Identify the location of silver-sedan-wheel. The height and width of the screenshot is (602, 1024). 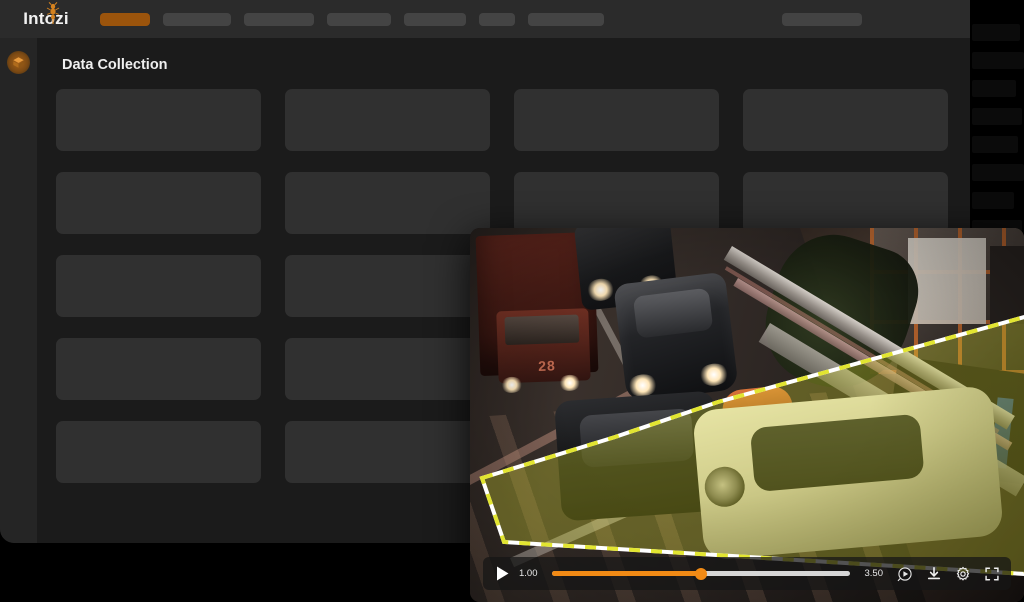
(725, 487).